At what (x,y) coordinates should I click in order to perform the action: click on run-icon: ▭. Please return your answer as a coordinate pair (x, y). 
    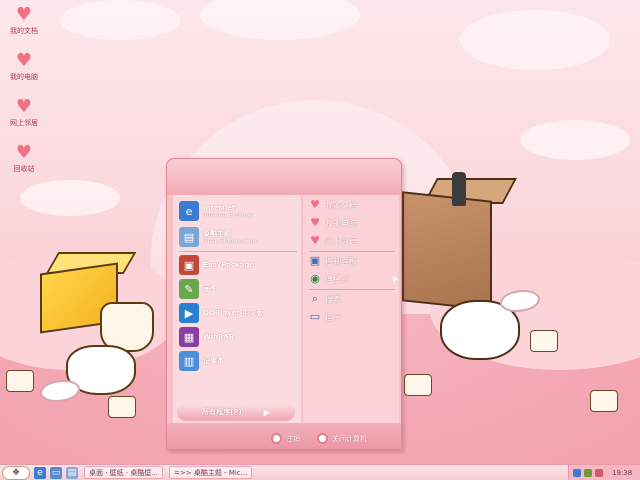
    Looking at the image, I should click on (315, 316).